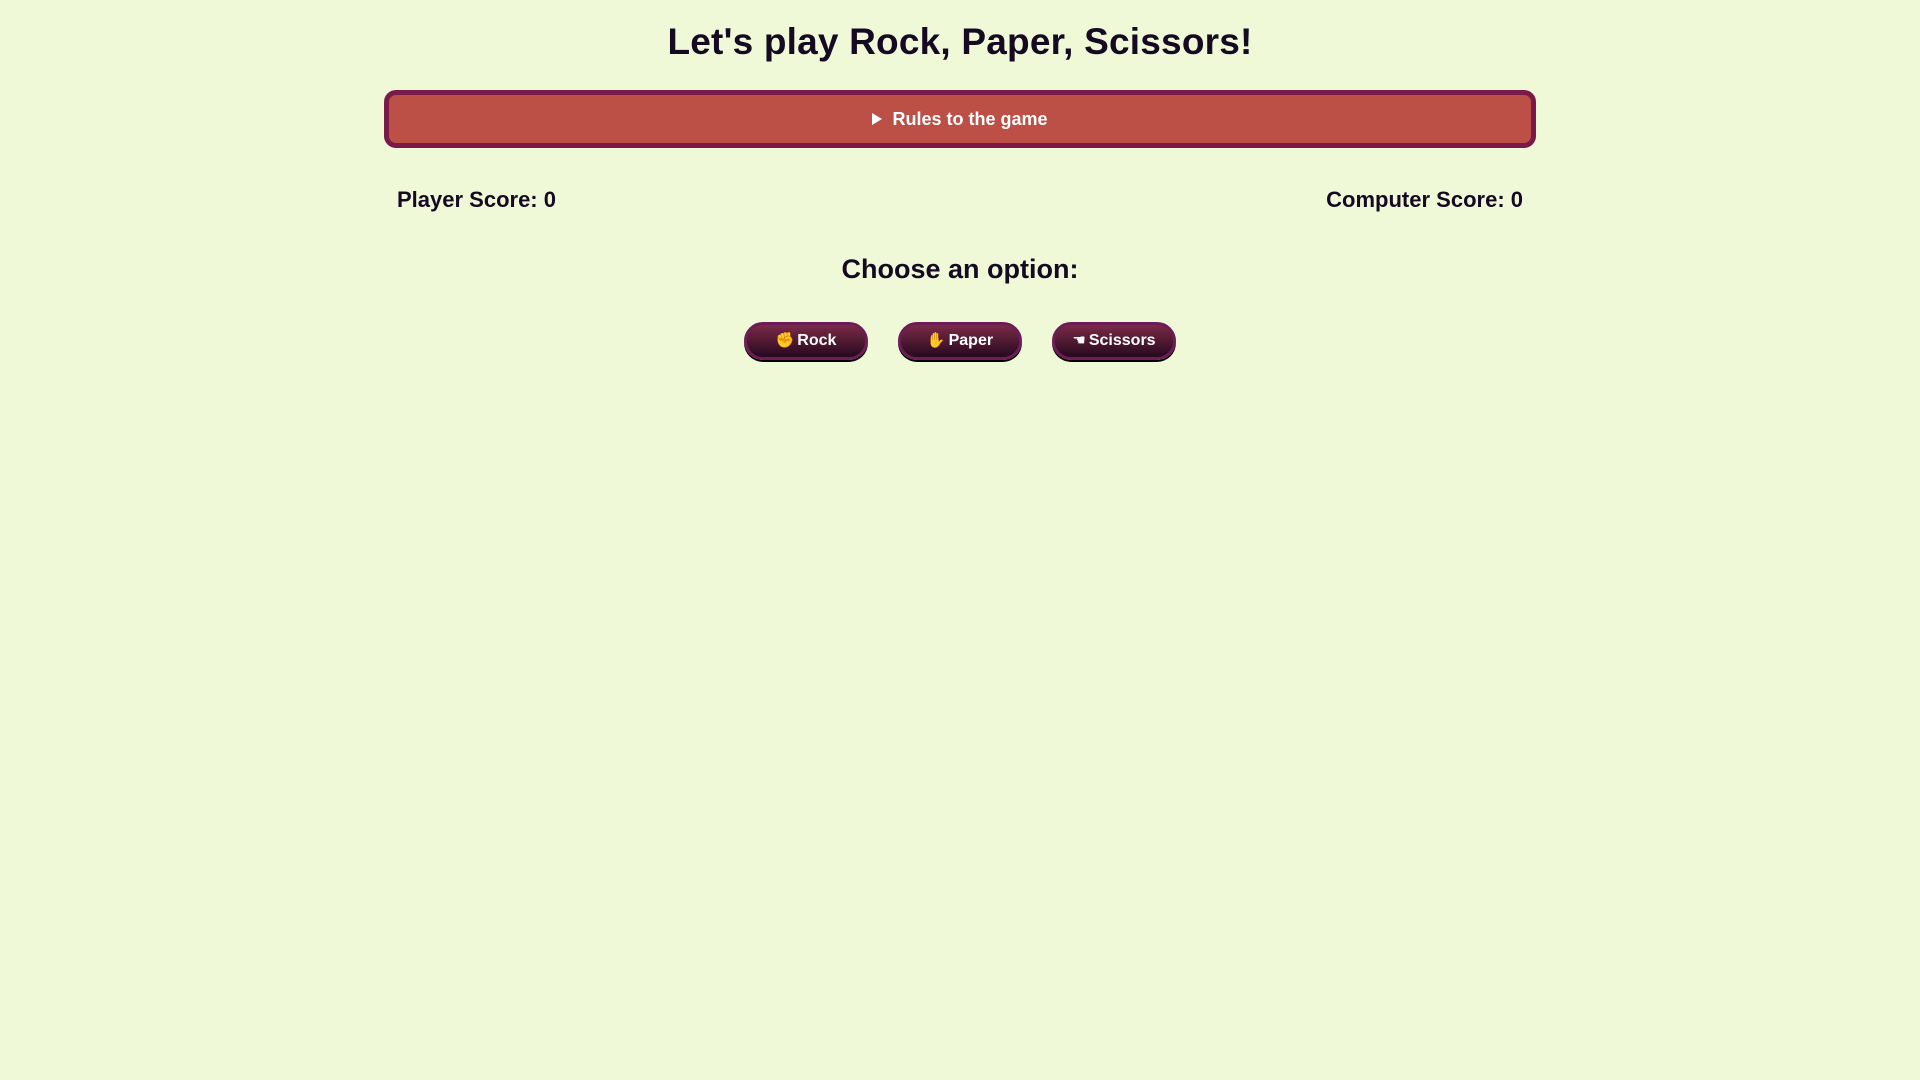  What do you see at coordinates (877, 119) in the screenshot?
I see `disclosure-triangle-icon` at bounding box center [877, 119].